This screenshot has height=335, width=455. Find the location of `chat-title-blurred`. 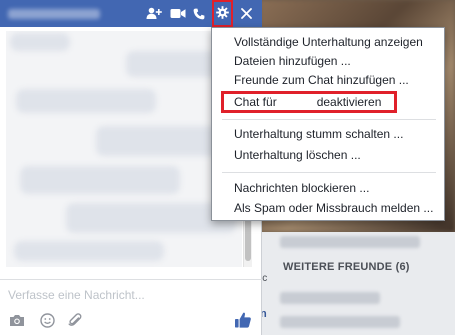

chat-title-blurred is located at coordinates (54, 14).